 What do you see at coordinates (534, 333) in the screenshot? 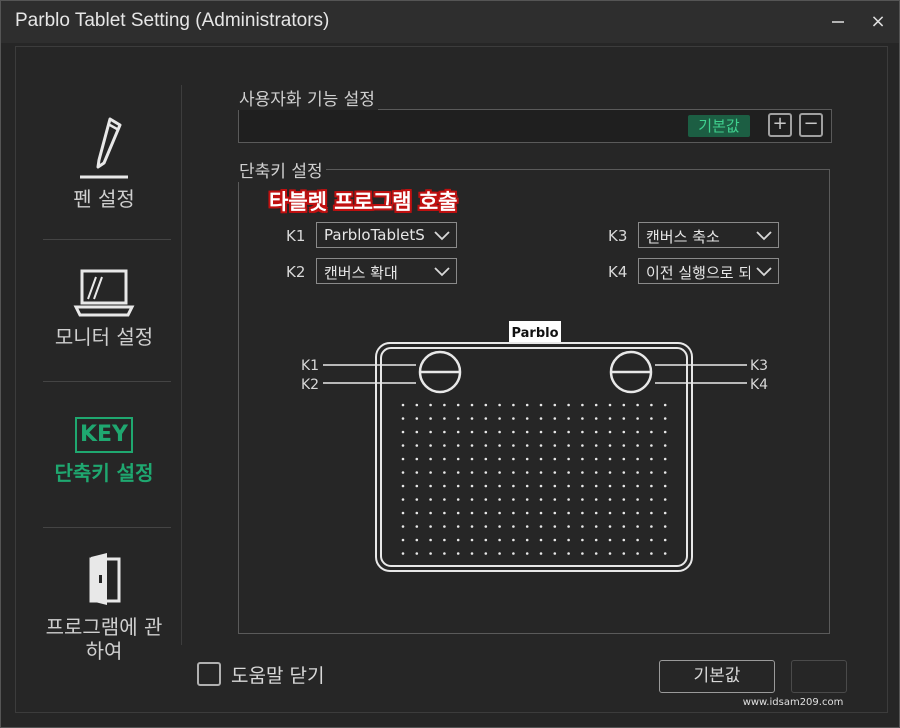
I see `brand-logo: Parblo` at bounding box center [534, 333].